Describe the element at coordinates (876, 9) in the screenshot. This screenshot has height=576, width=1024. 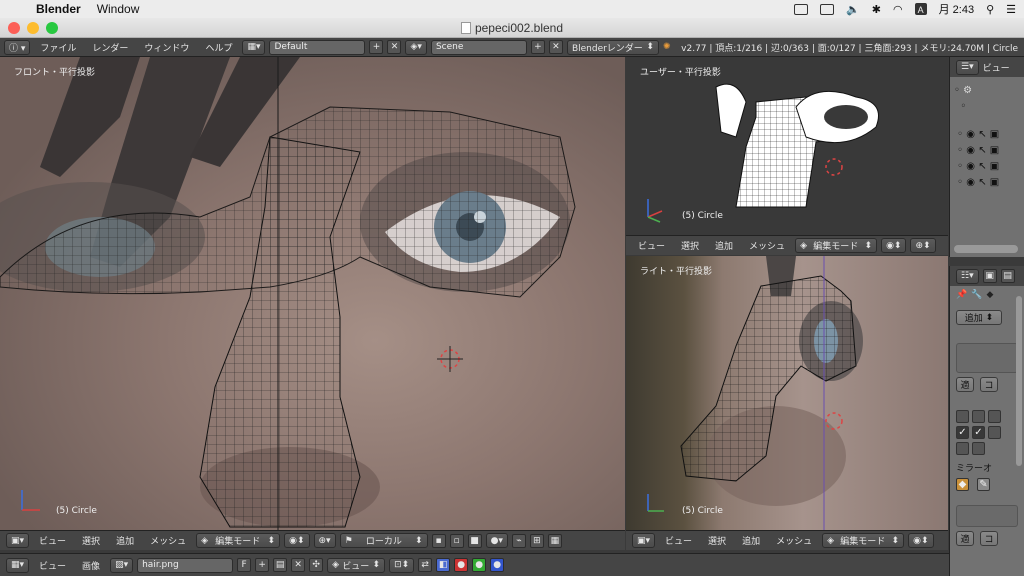
I see `bluetooth-icon: ✱` at that location.